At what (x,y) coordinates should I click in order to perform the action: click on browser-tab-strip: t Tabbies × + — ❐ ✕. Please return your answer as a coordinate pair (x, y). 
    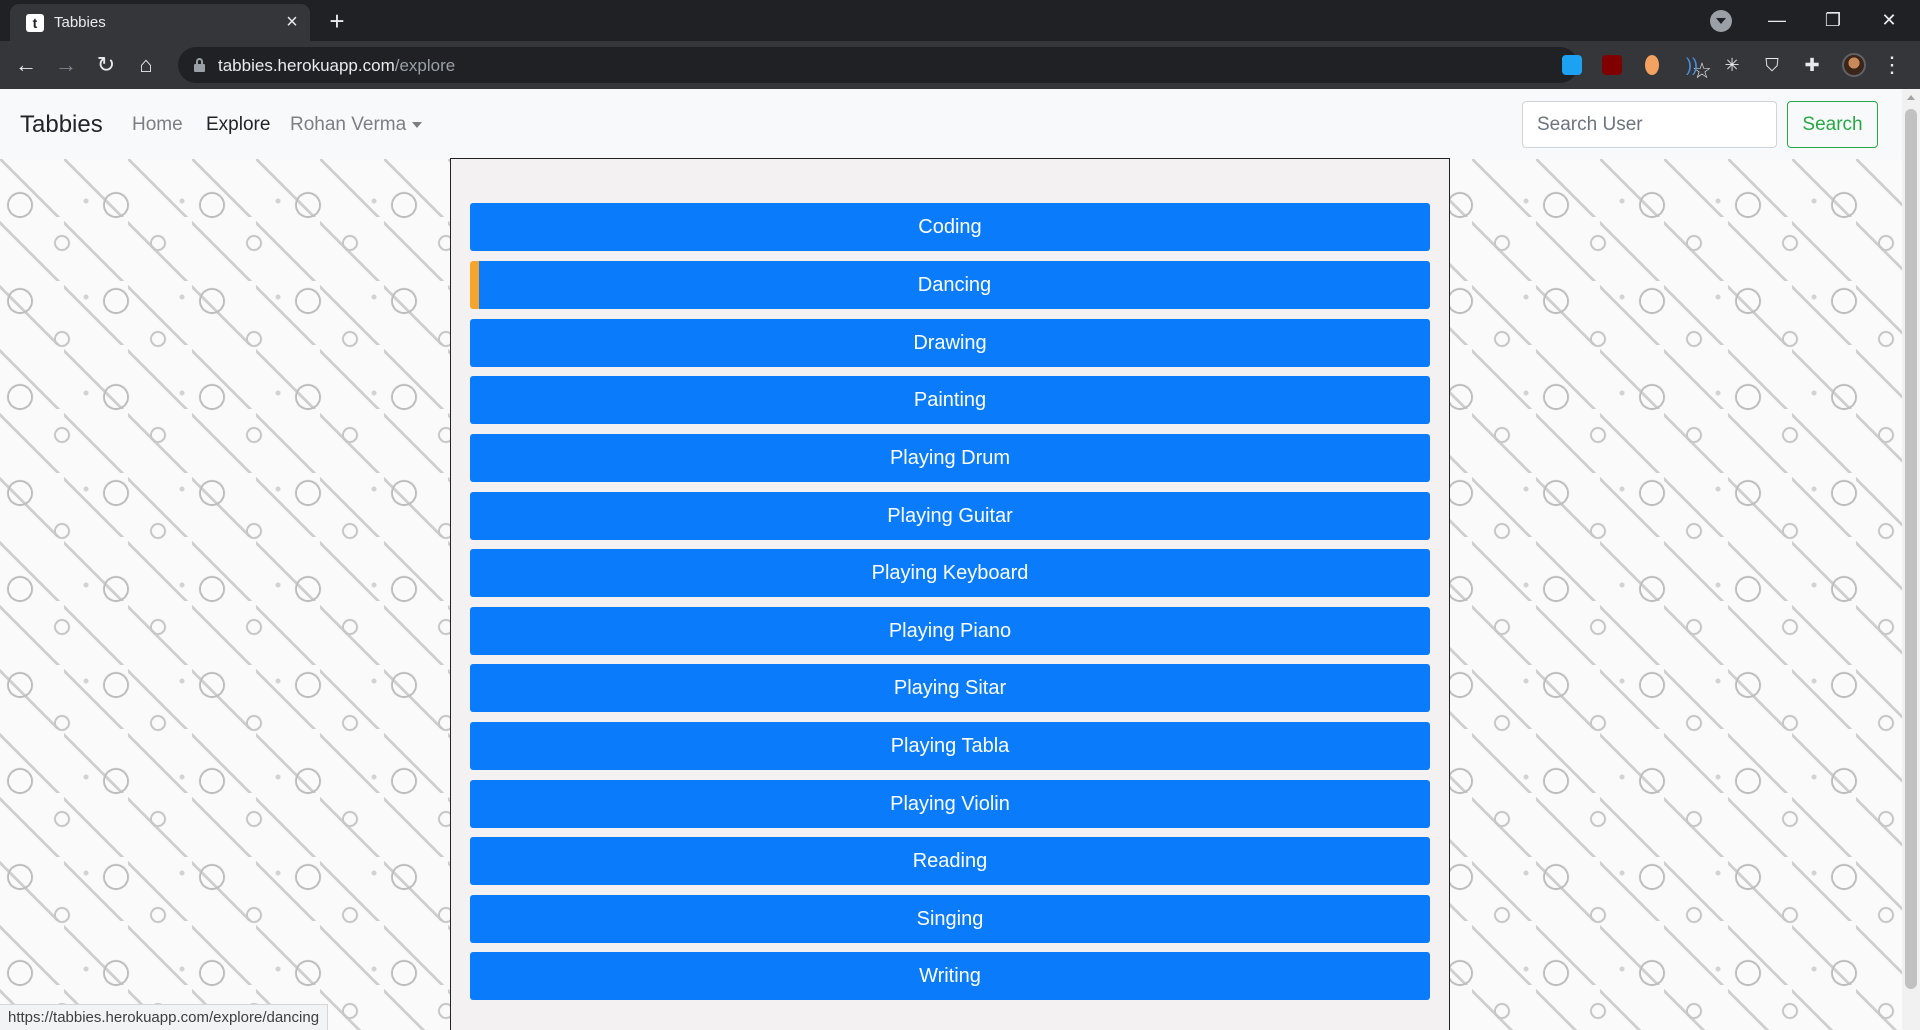
    Looking at the image, I should click on (960, 20).